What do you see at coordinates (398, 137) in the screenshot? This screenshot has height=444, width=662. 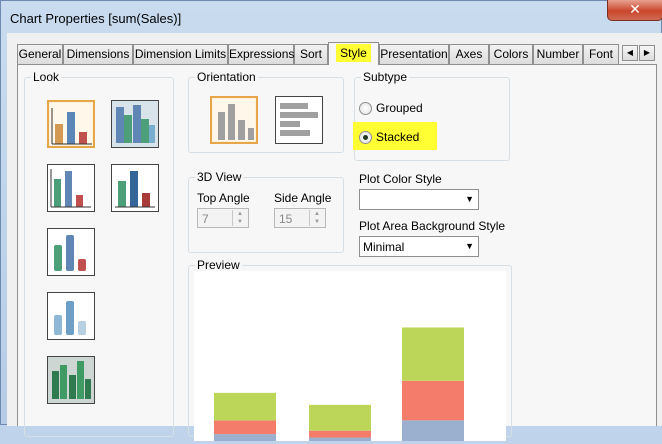 I see `subtype-stacked-label: Stacked` at bounding box center [398, 137].